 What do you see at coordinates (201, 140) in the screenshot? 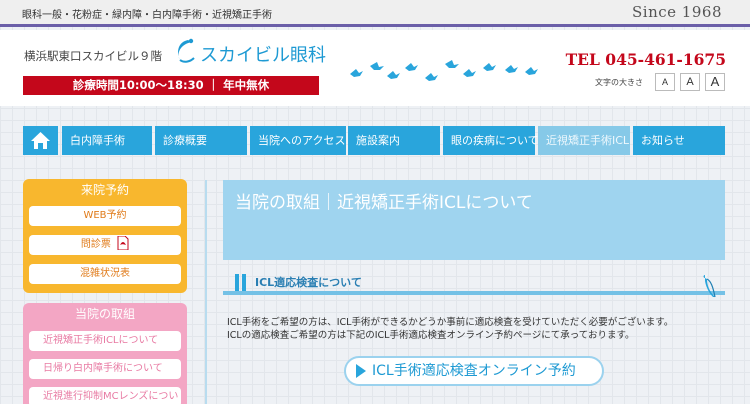
I see `nav-item-overview: 診療概要` at bounding box center [201, 140].